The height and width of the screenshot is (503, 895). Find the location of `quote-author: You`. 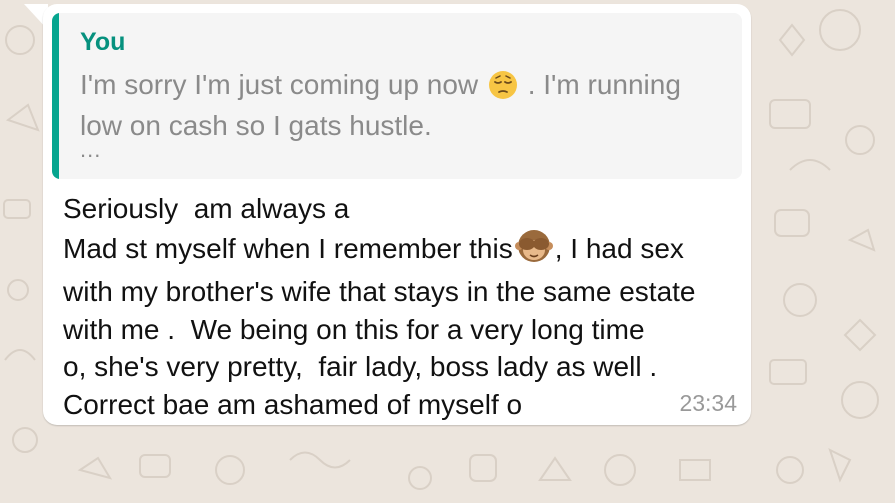

quote-author: You is located at coordinates (103, 42).